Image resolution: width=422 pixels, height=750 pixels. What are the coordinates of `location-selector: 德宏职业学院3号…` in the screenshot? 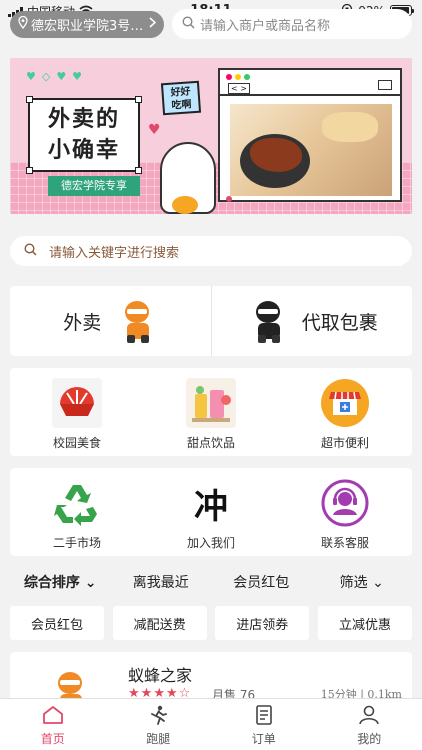 It's located at (87, 24).